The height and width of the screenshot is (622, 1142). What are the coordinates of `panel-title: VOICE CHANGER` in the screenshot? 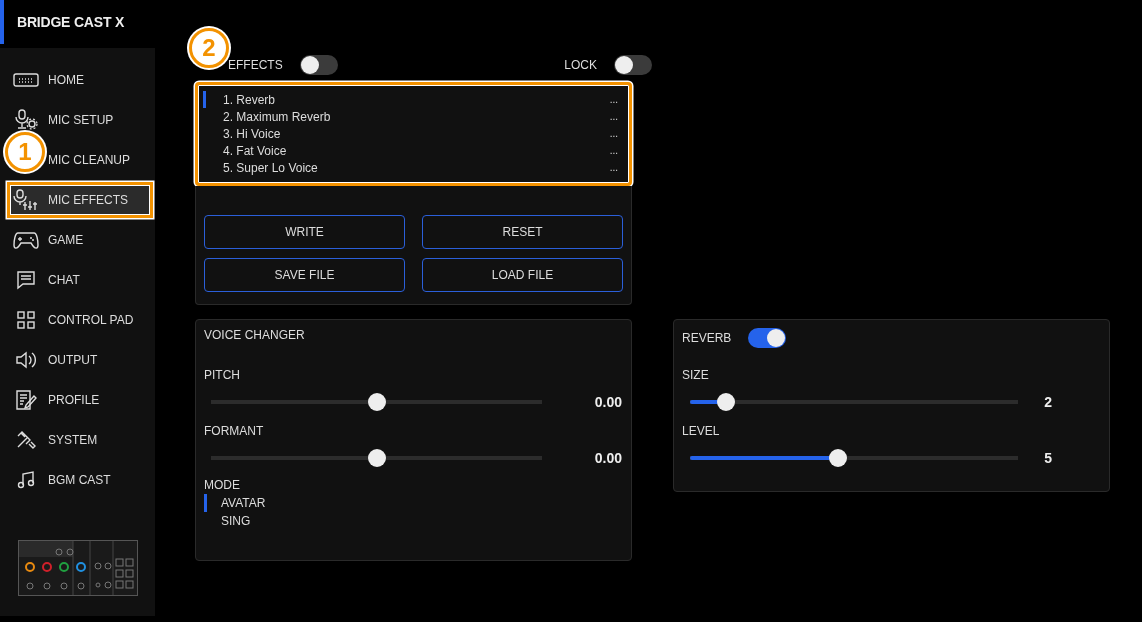 It's located at (255, 335).